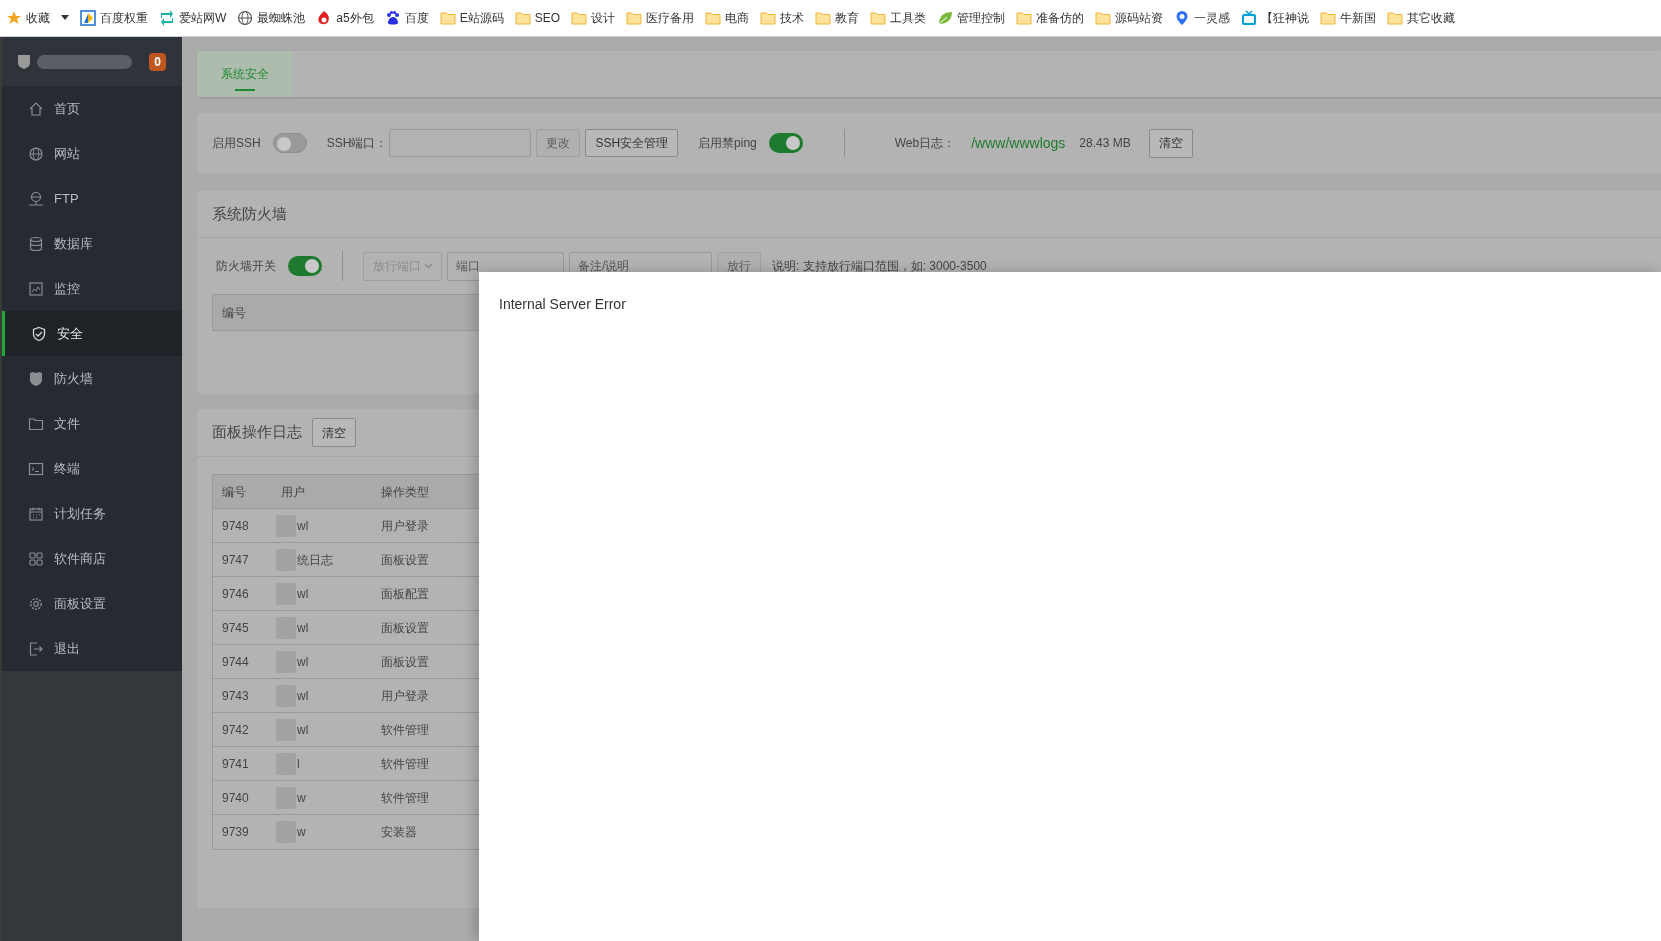 This screenshot has width=1661, height=941. I want to click on bookmark-link: a5外包, so click(345, 18).